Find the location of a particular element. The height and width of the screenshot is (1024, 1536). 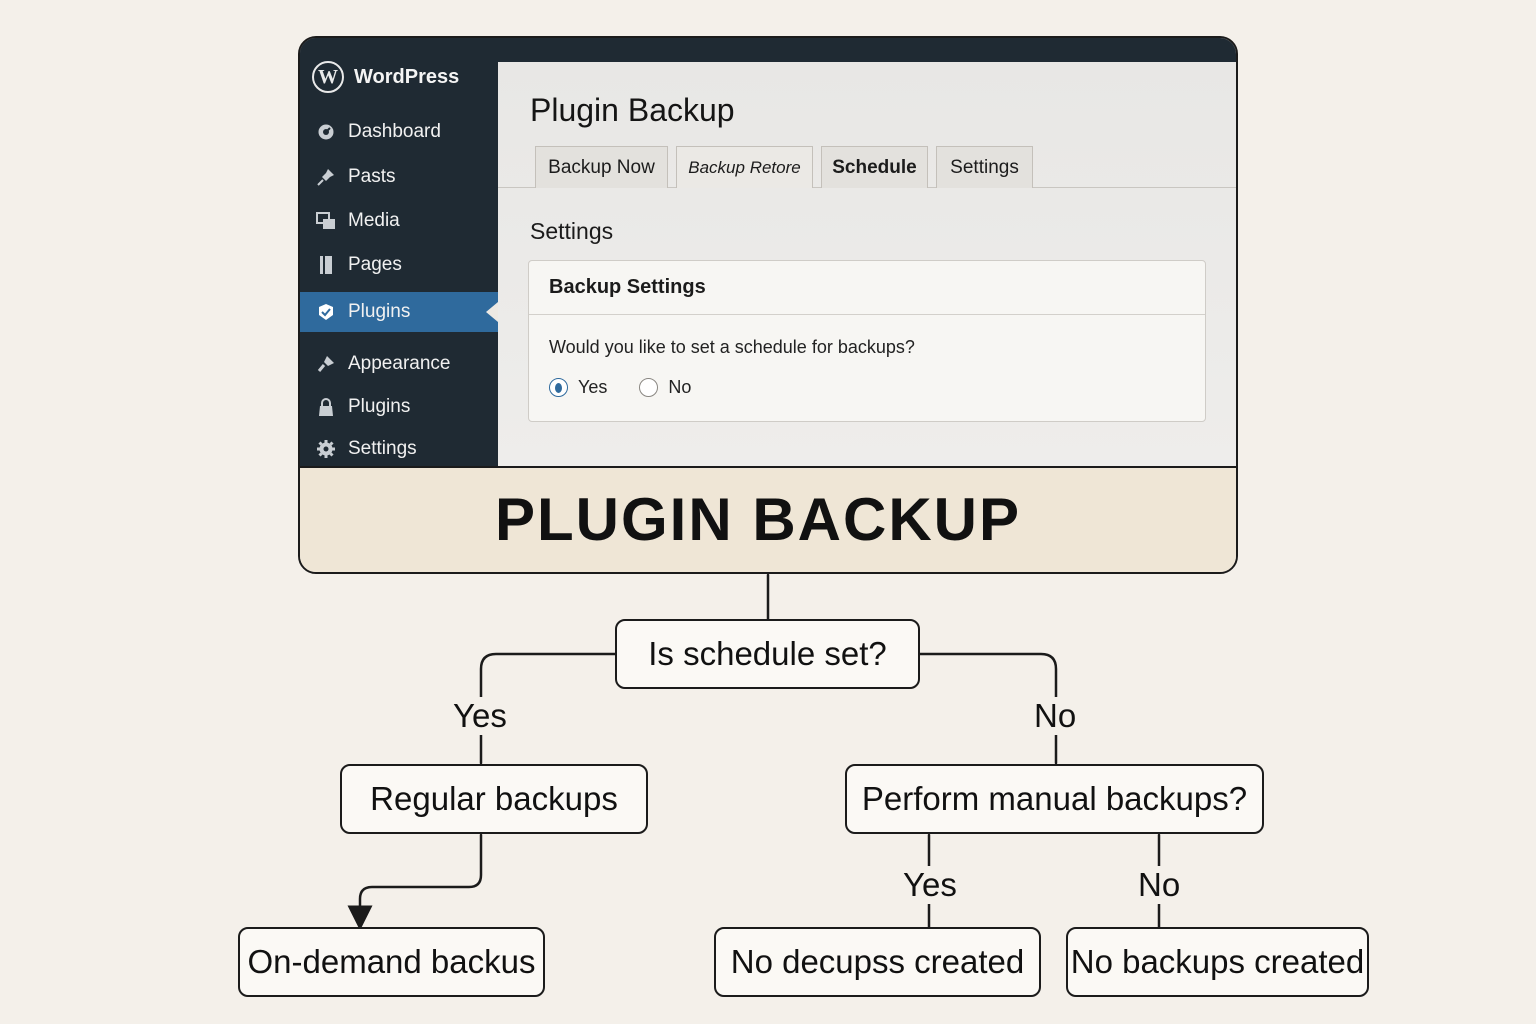

sidebar-item-label: Pasts is located at coordinates (372, 176).